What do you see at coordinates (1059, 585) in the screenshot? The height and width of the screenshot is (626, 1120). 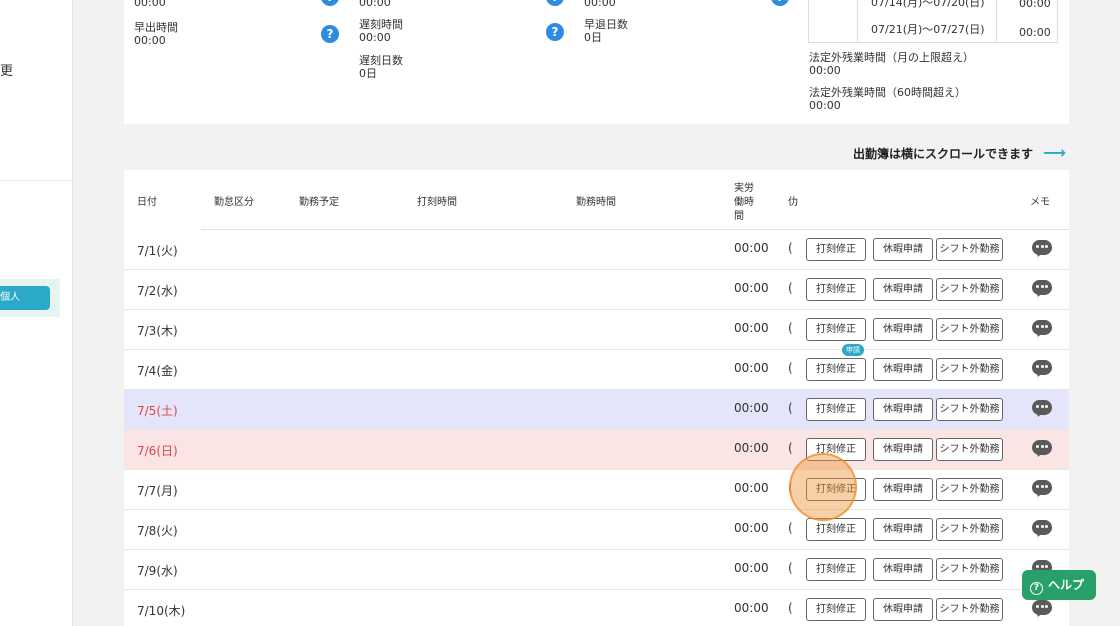 I see `help-button: ? ヘルプ` at bounding box center [1059, 585].